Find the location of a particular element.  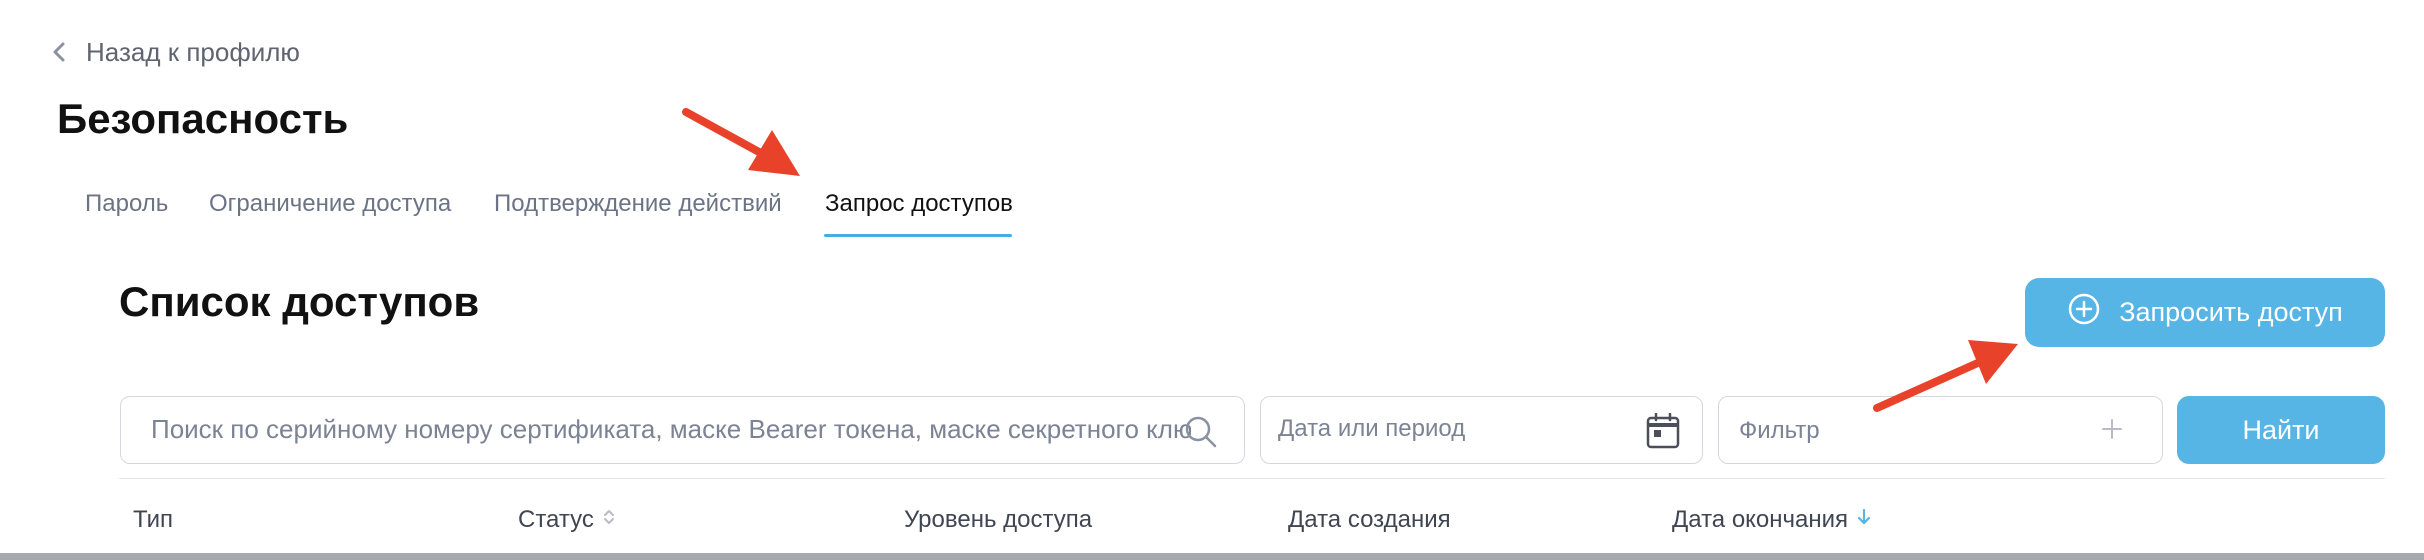

column-created-date: Дата создания is located at coordinates (1369, 520).